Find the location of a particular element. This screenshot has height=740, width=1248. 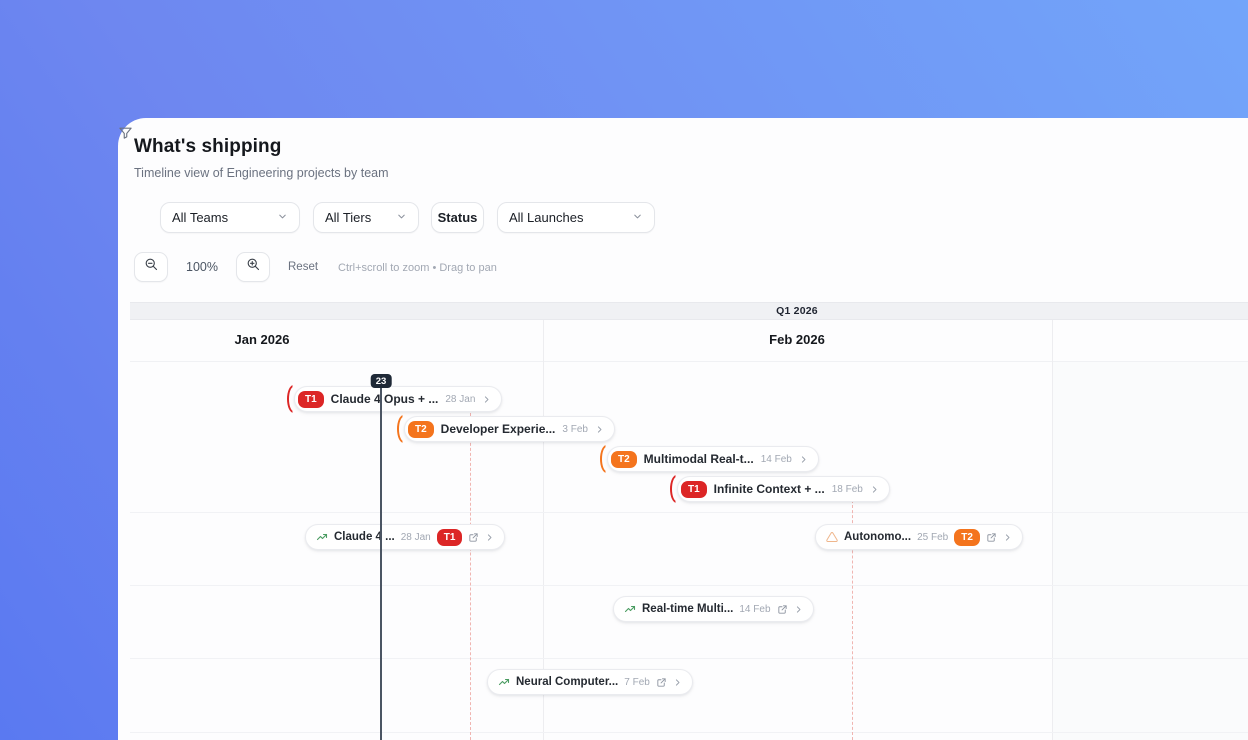

launches-filter-dropdown: All Launches is located at coordinates (576, 217).